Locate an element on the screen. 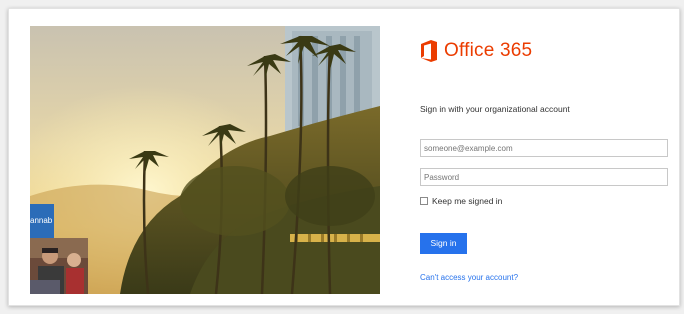 The width and height of the screenshot is (684, 314). keep-signed-in: Keep me signed in is located at coordinates (461, 201).